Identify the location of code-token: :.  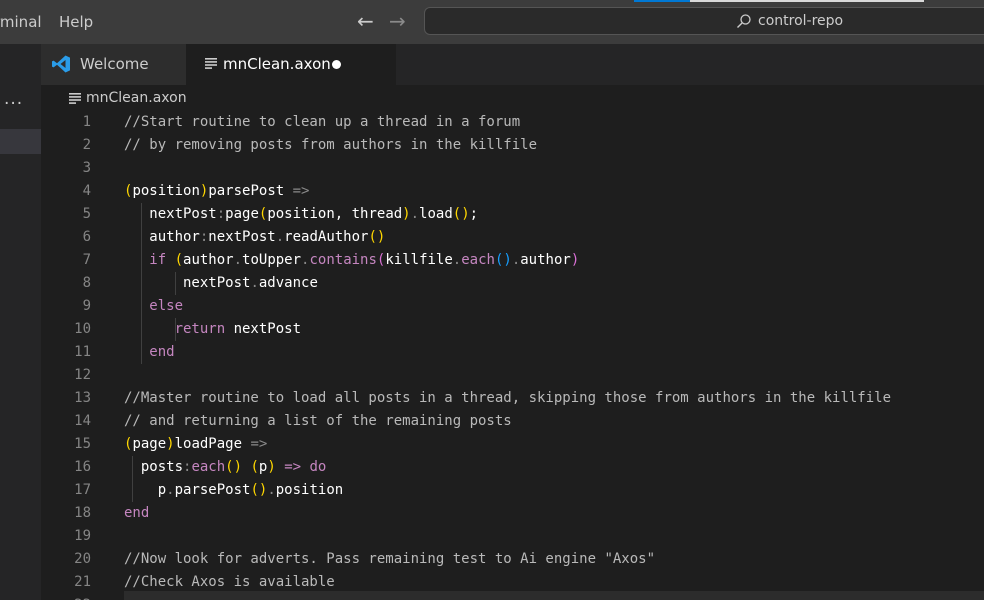
(221, 214).